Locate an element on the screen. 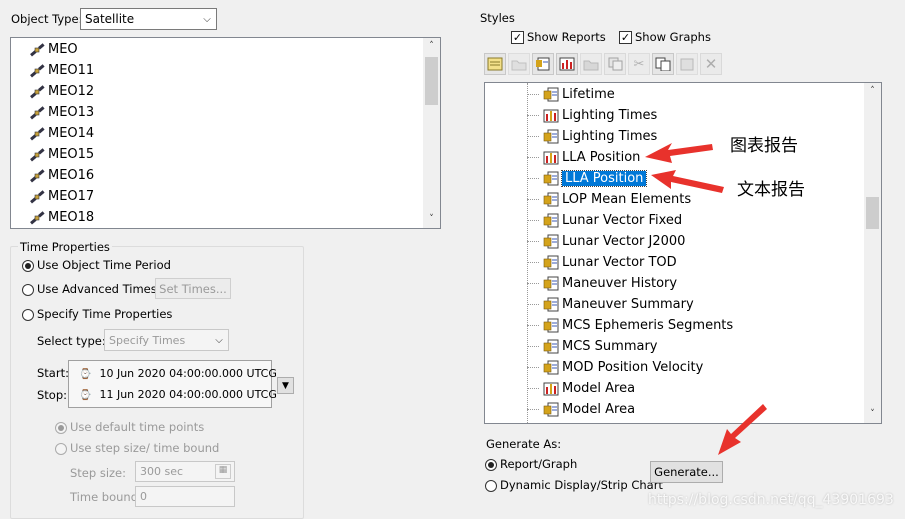 The image size is (905, 519). arrow-text-report is located at coordinates (687, 181).